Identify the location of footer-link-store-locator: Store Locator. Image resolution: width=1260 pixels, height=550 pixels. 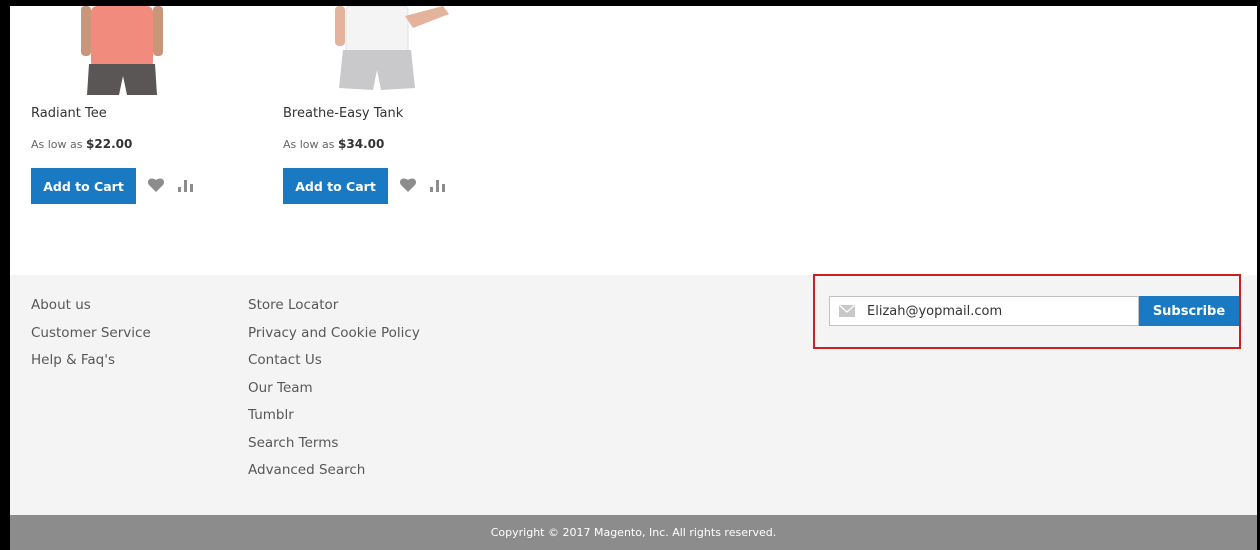
(334, 311).